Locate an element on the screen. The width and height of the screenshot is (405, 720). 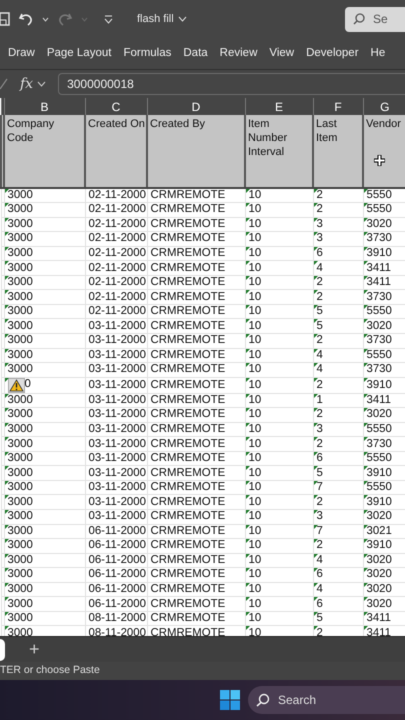
table-cell: 4 is located at coordinates (319, 354).